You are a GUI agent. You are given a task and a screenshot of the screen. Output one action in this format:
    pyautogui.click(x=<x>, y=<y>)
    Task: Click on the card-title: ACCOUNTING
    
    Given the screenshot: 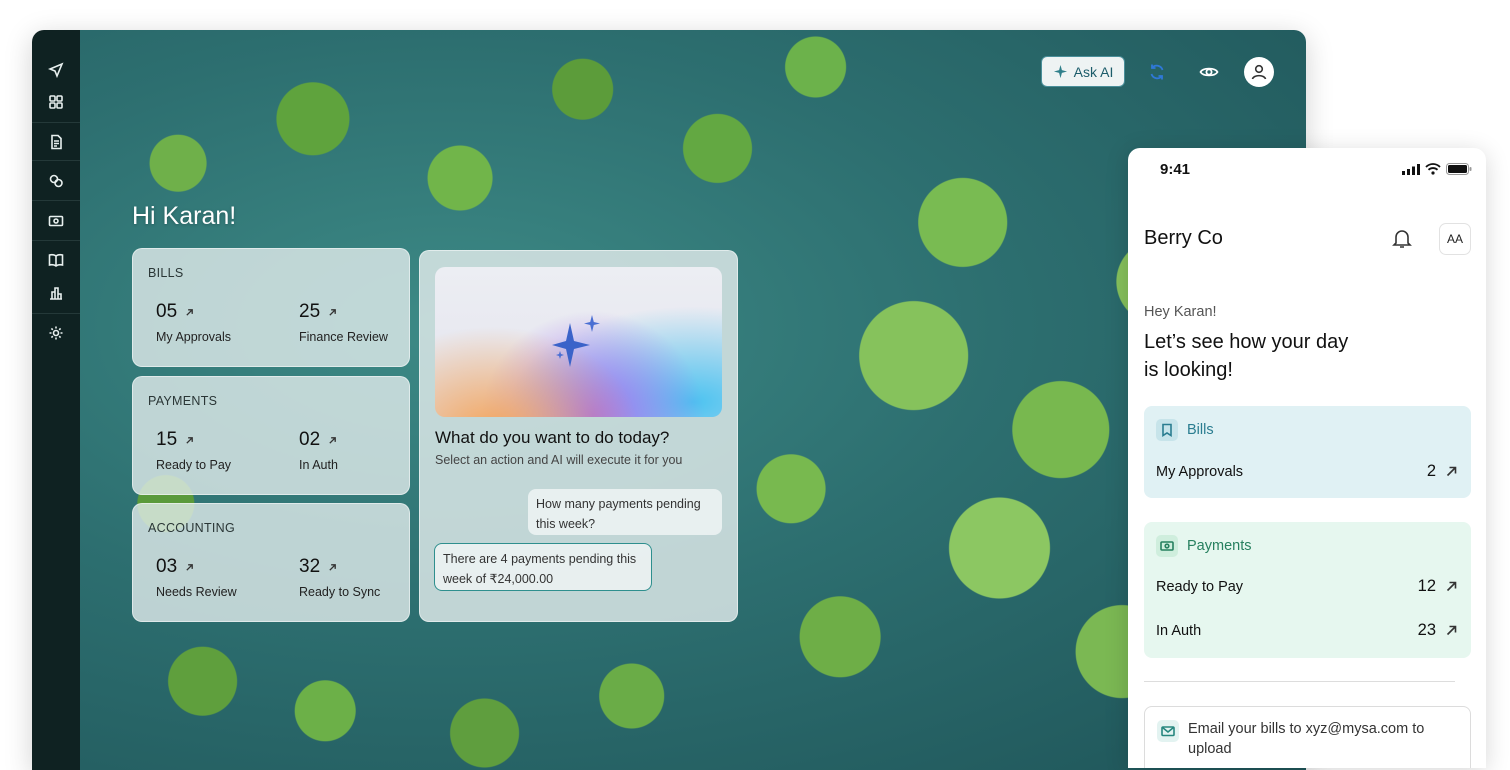 What is the action you would take?
    pyautogui.click(x=192, y=528)
    